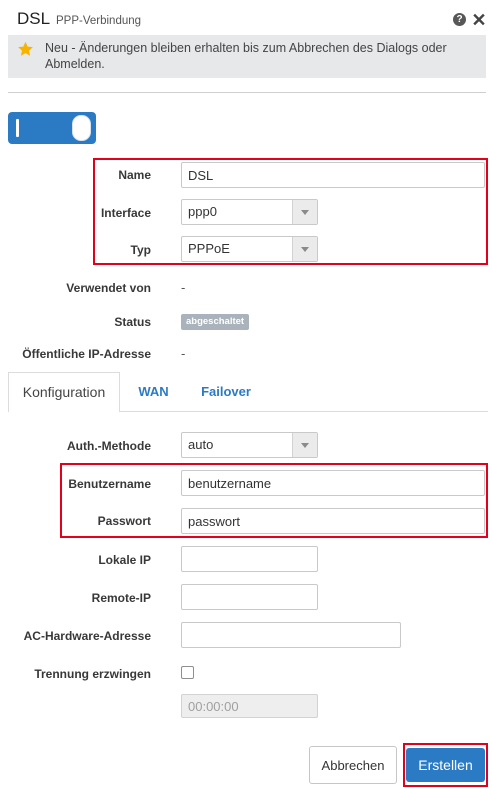 Image resolution: width=492 pixels, height=788 pixels. What do you see at coordinates (249, 706) in the screenshot?
I see `disconnect-time-input` at bounding box center [249, 706].